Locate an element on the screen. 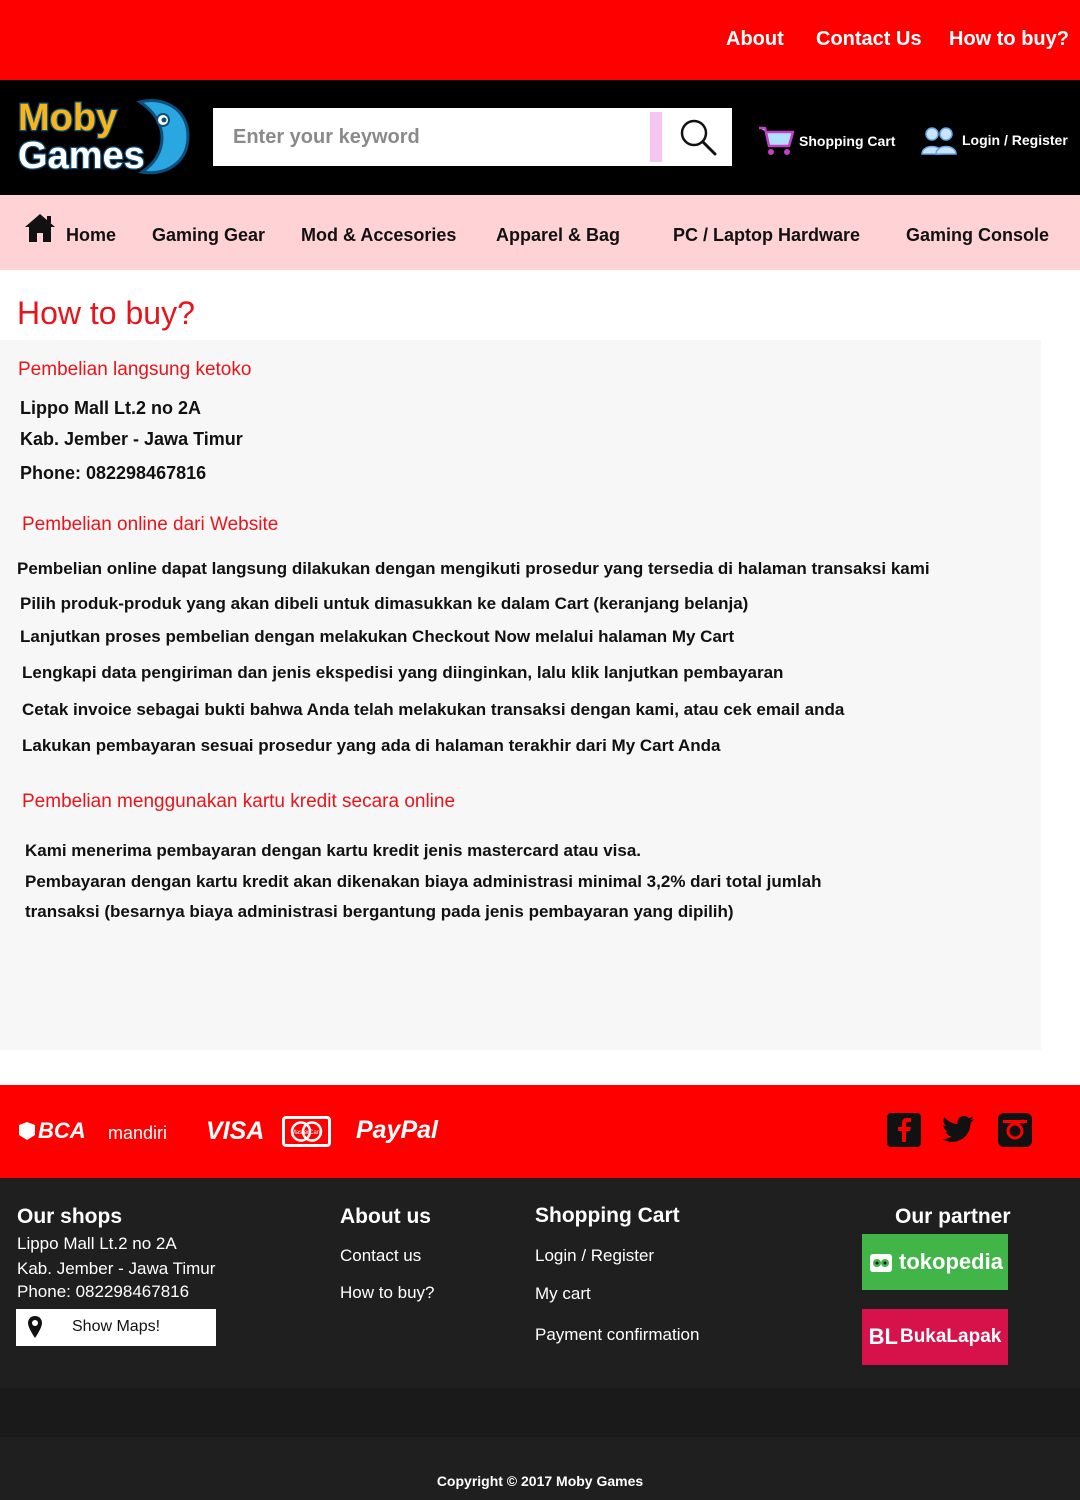 The image size is (1080, 1500). nav-item-pc-laptop-hardware: PC / Laptop Hardware is located at coordinates (766, 235).